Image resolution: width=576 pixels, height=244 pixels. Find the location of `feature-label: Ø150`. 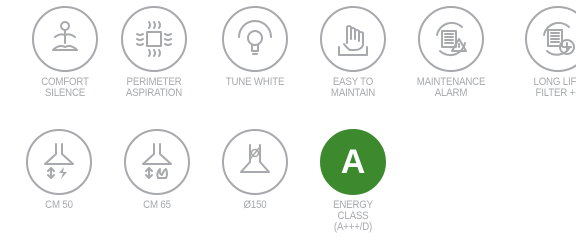

feature-label: Ø150 is located at coordinates (255, 205).